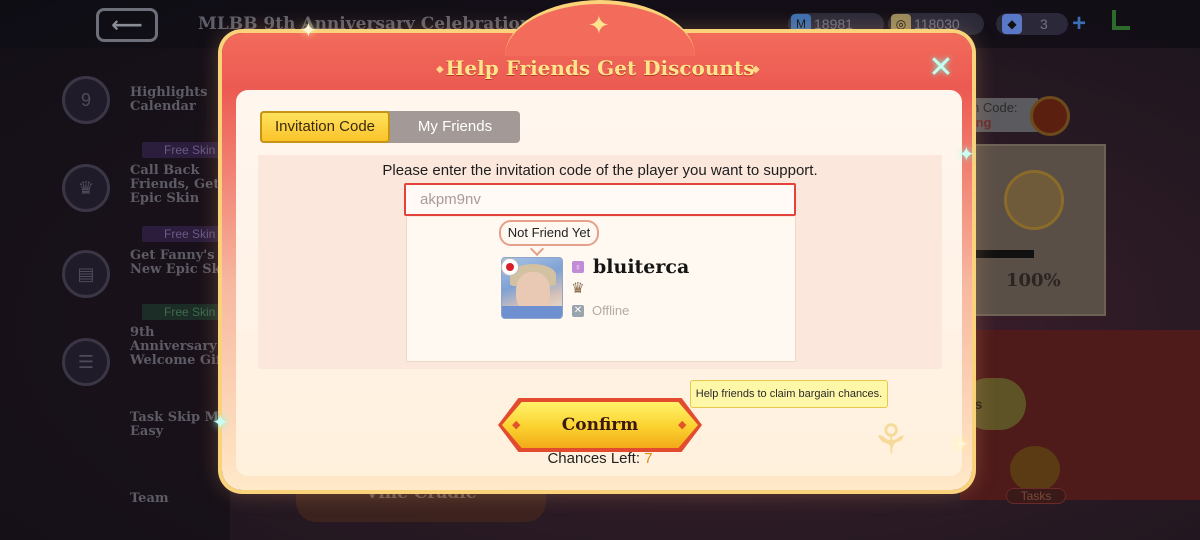 The height and width of the screenshot is (540, 1200). I want to click on relation-tag: Not Friend Yet, so click(549, 233).